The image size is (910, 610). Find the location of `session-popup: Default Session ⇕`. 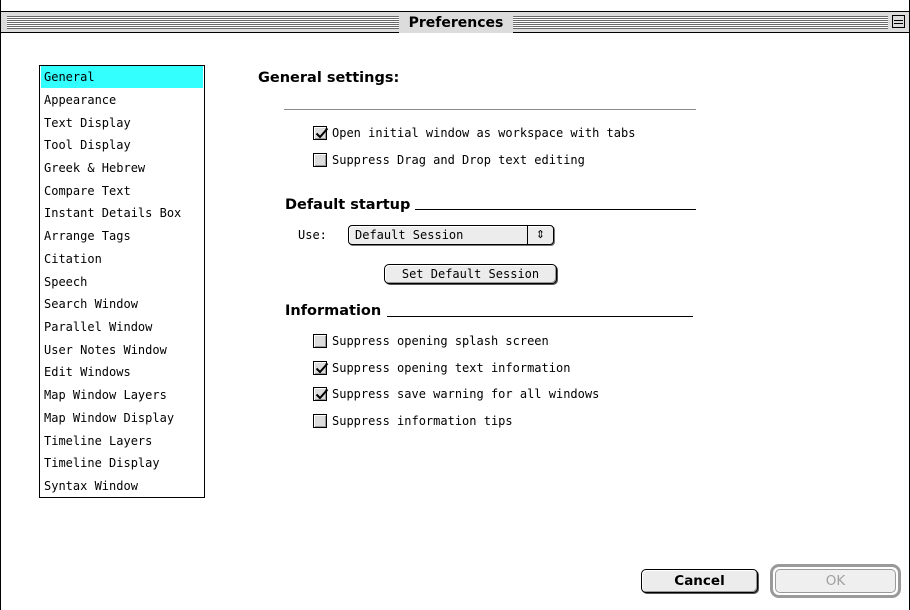

session-popup: Default Session ⇕ is located at coordinates (451, 235).